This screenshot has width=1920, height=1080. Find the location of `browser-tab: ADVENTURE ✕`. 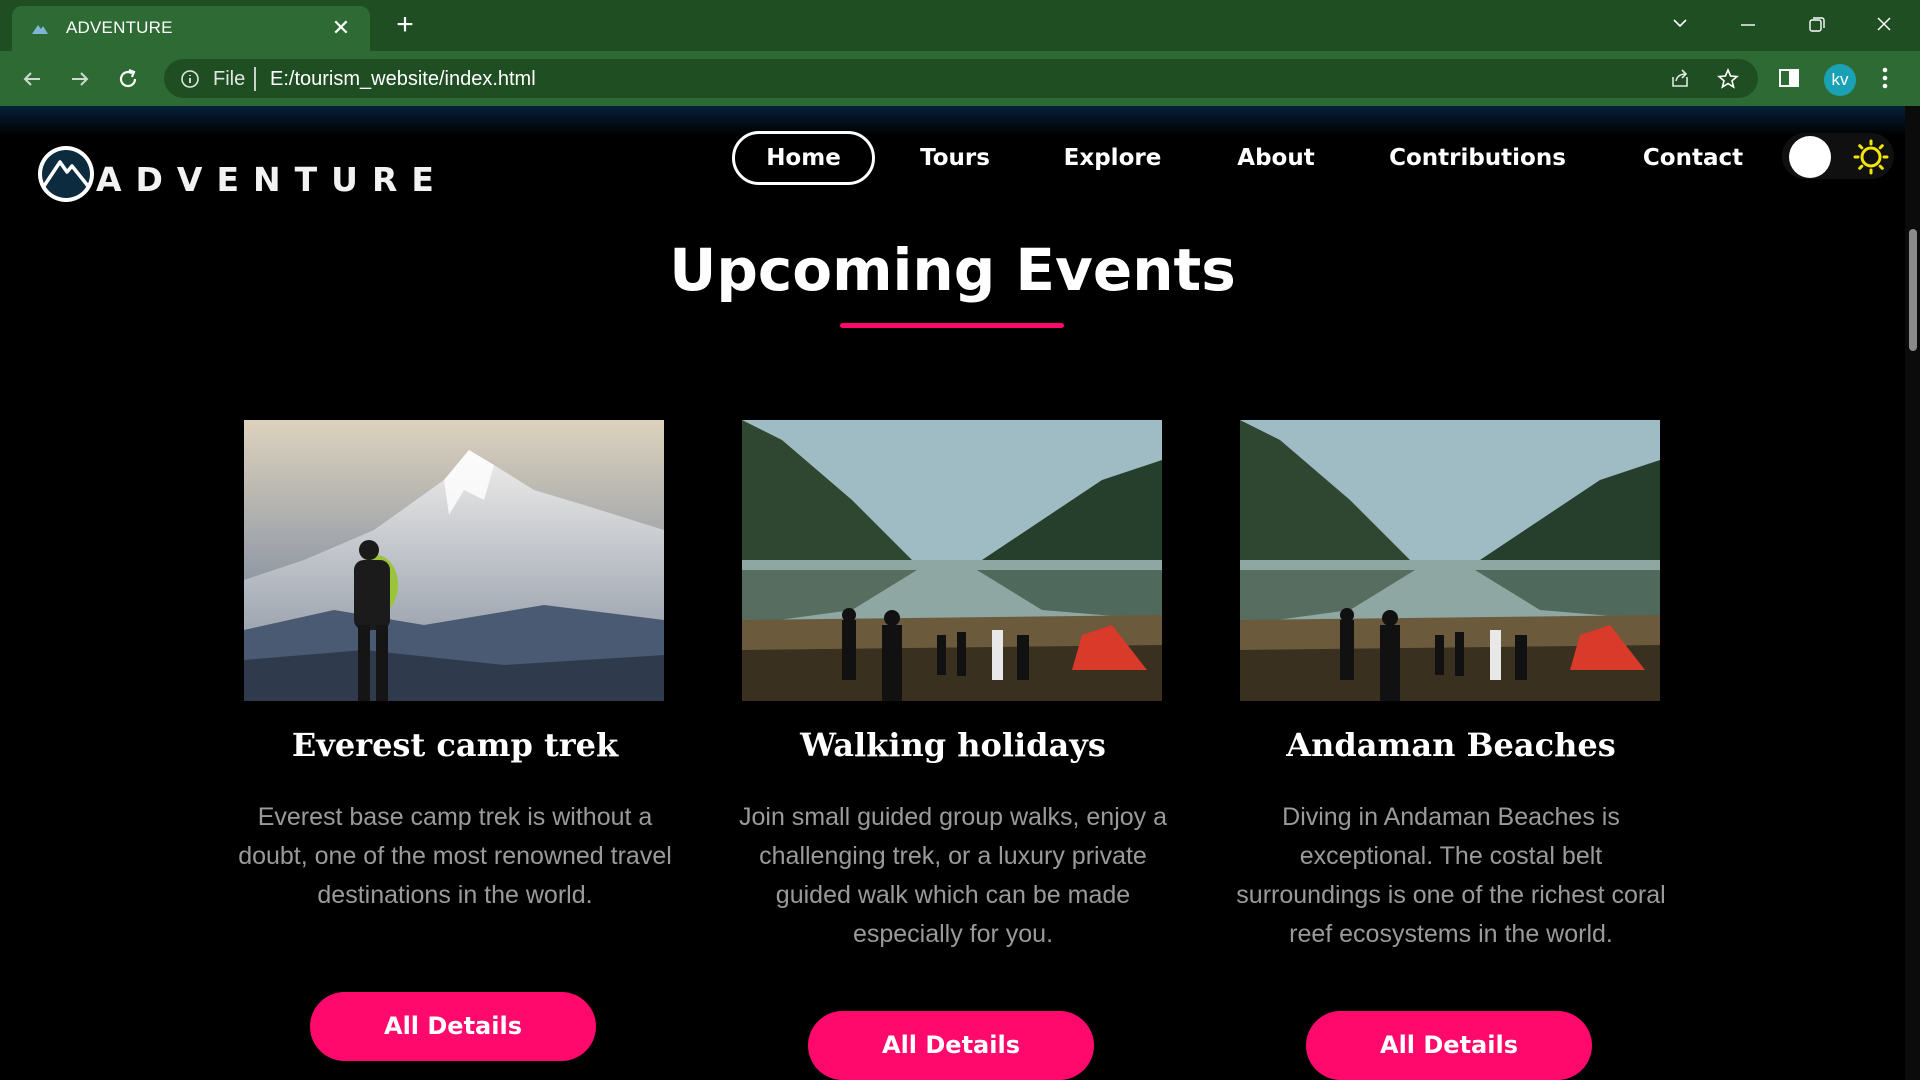

browser-tab: ADVENTURE ✕ is located at coordinates (191, 28).